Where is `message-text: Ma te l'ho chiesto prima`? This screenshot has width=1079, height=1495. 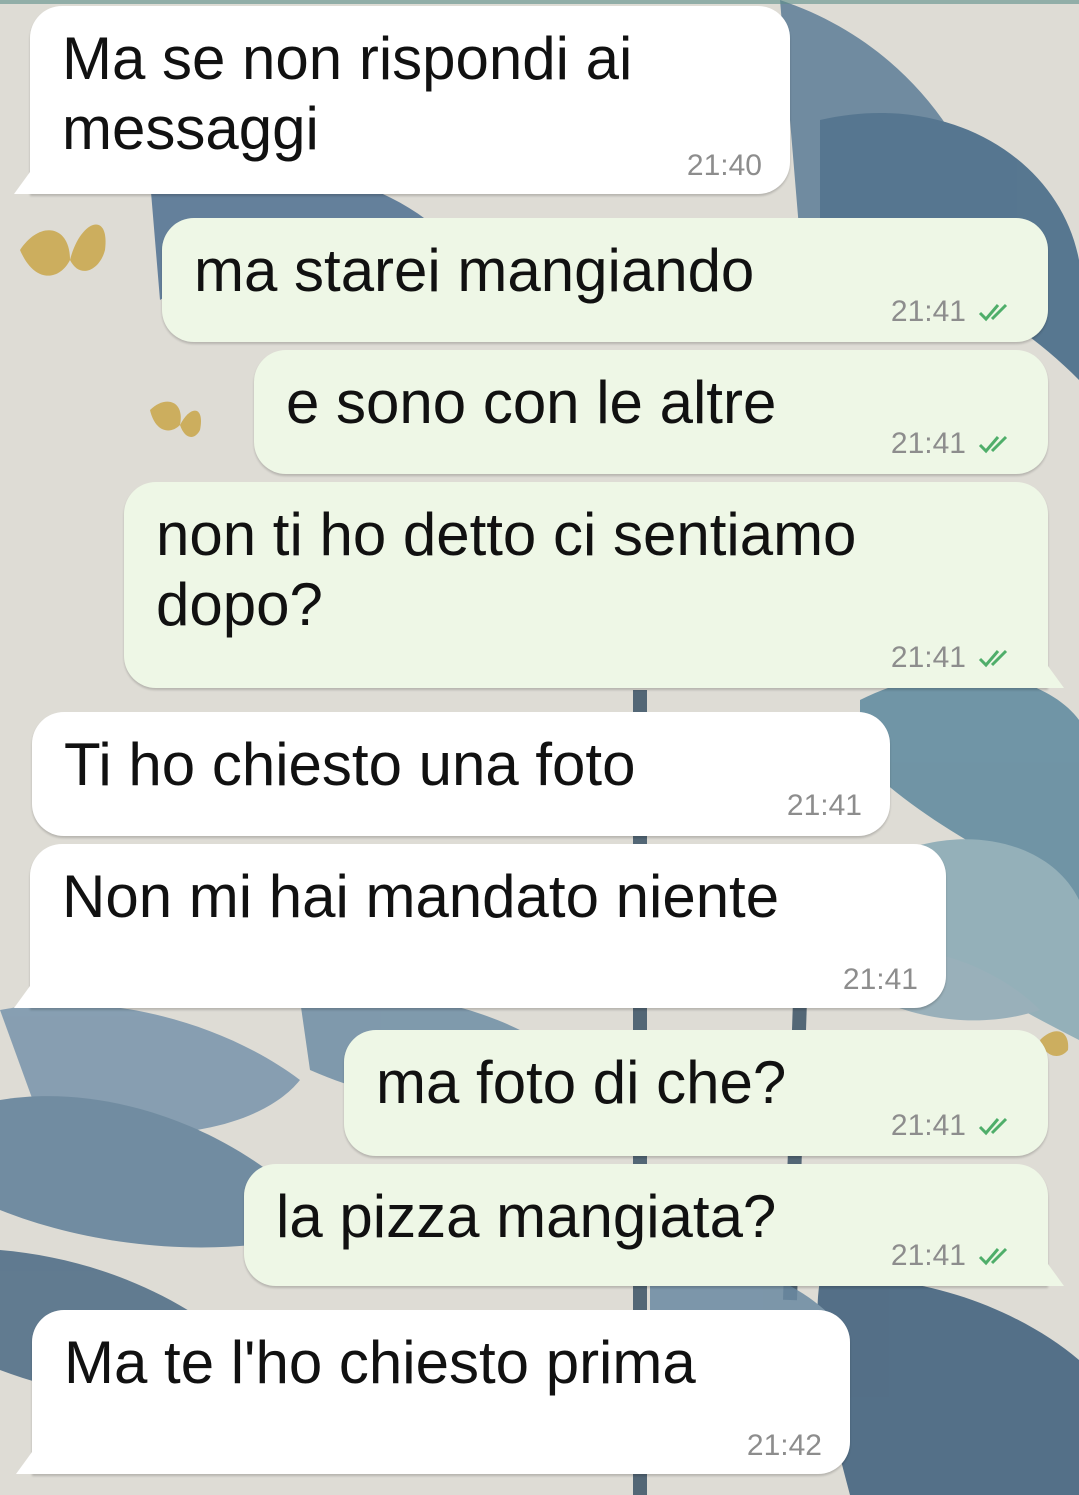 message-text: Ma te l'ho chiesto prima is located at coordinates (380, 1362).